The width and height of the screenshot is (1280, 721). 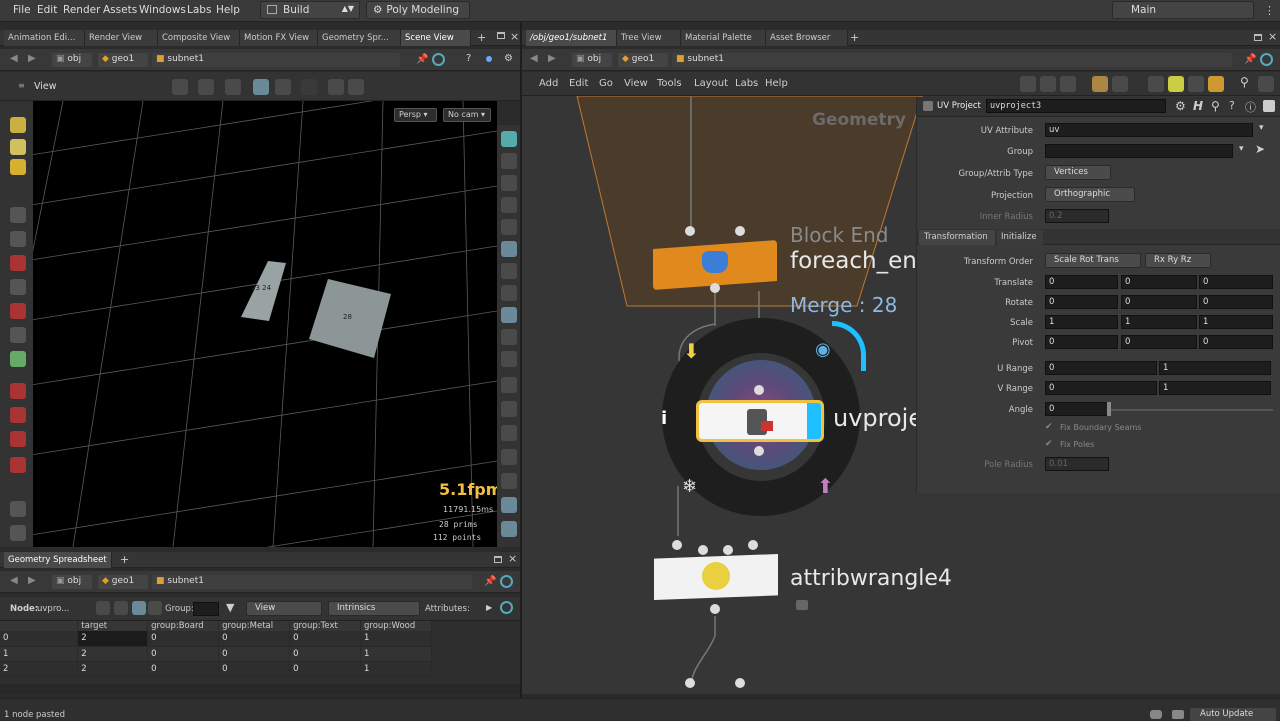 What do you see at coordinates (21, 85) in the screenshot?
I see `handle-icon: ≡` at bounding box center [21, 85].